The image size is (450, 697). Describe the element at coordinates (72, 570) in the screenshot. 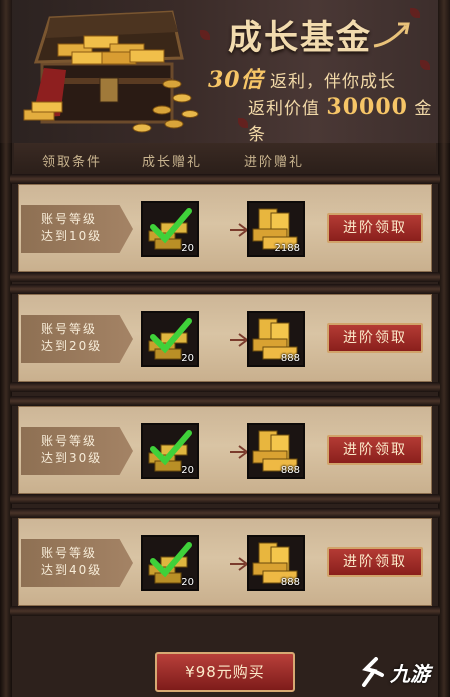

I see `condition-line2: 达到40级` at that location.